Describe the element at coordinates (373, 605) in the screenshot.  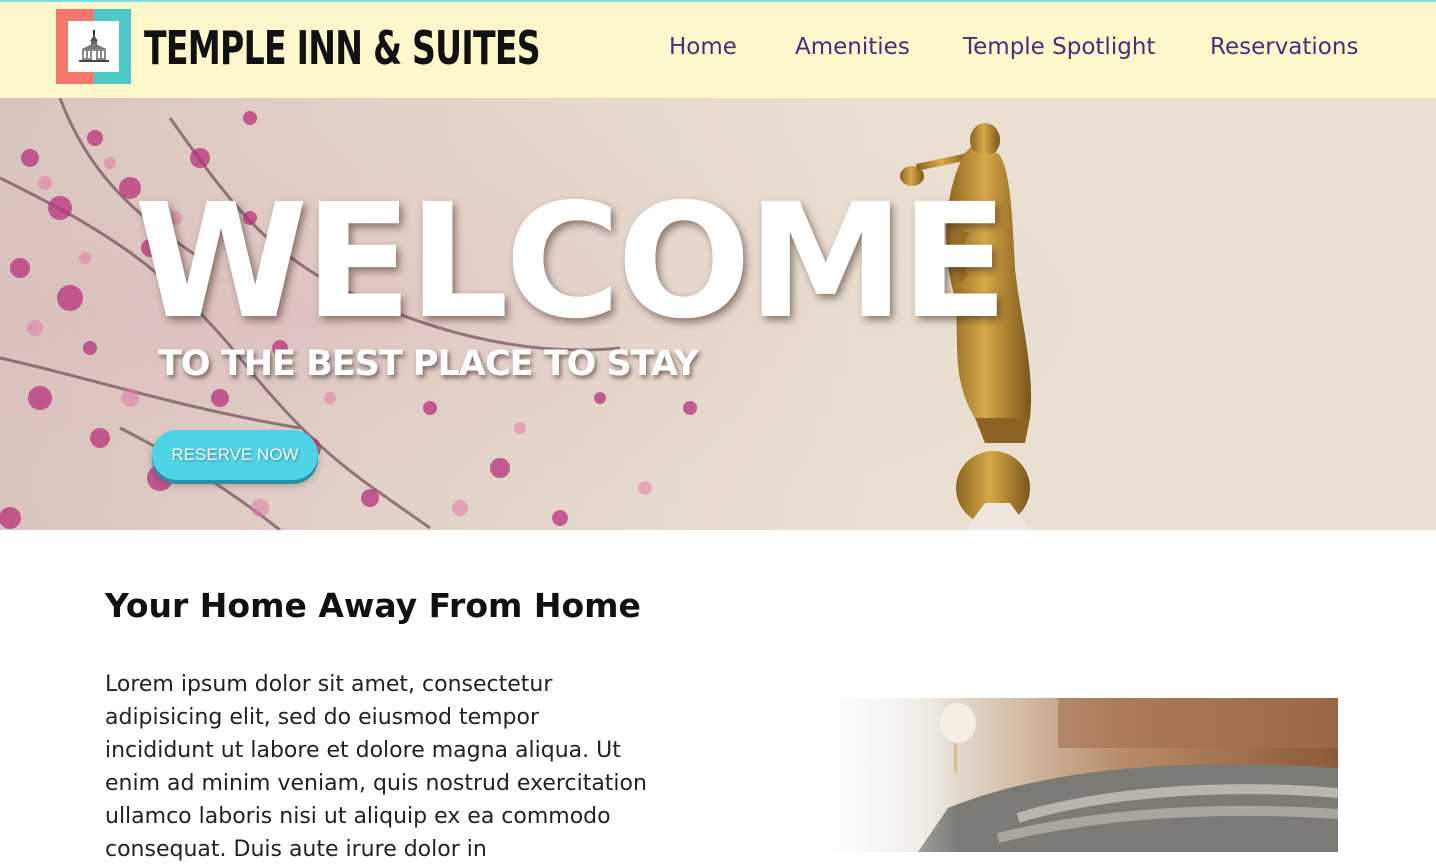
I see `intro-title: Your Home Away From Home` at that location.